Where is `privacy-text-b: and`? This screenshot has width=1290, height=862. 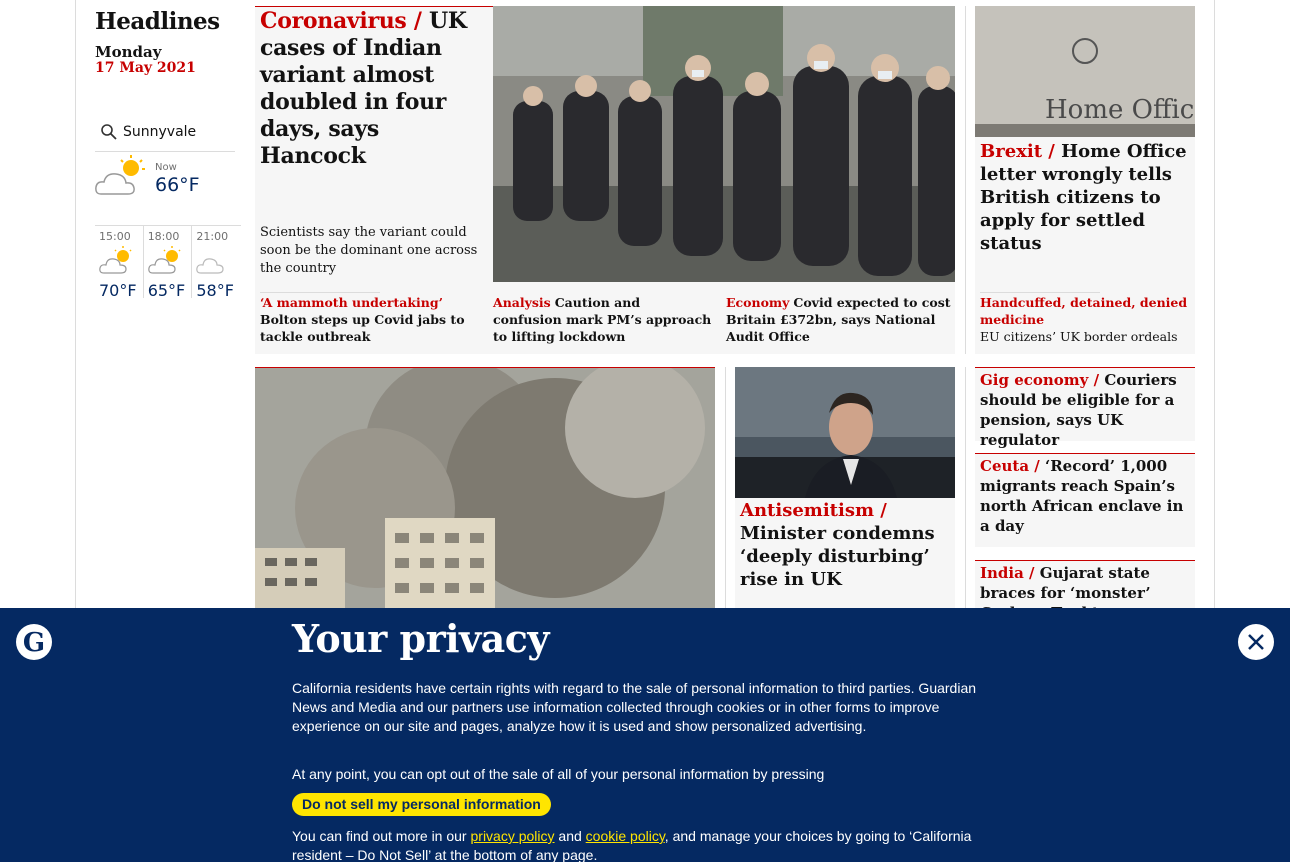 privacy-text-b: and is located at coordinates (570, 836).